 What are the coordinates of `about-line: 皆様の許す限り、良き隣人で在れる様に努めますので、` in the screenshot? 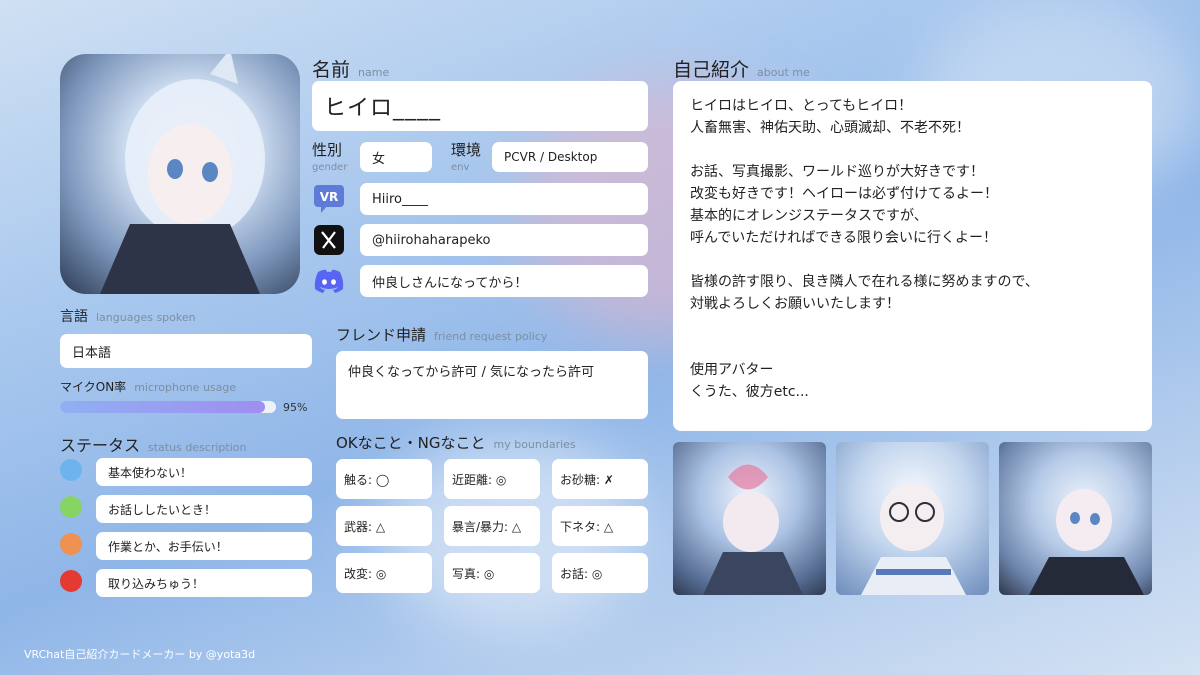 It's located at (864, 282).